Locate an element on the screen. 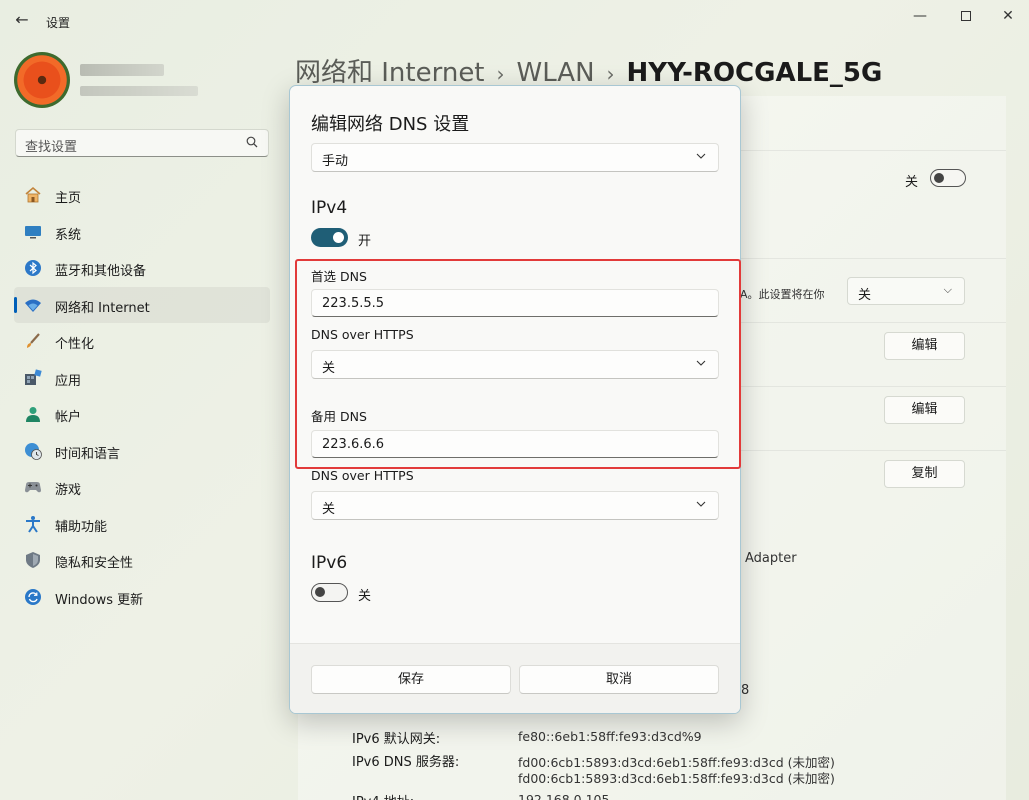 This screenshot has height=800, width=1029. background-toggle-label: 关 is located at coordinates (912, 182).